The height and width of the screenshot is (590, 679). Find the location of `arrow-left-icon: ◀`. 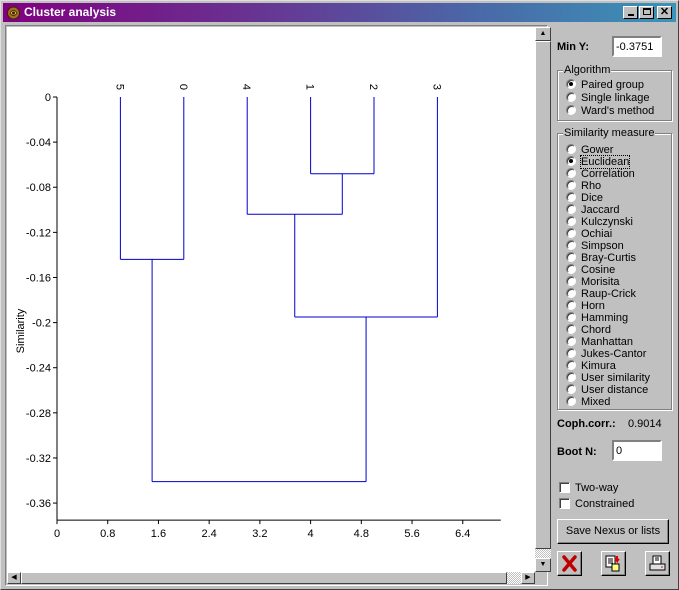

arrow-left-icon: ◀ is located at coordinates (14, 577).